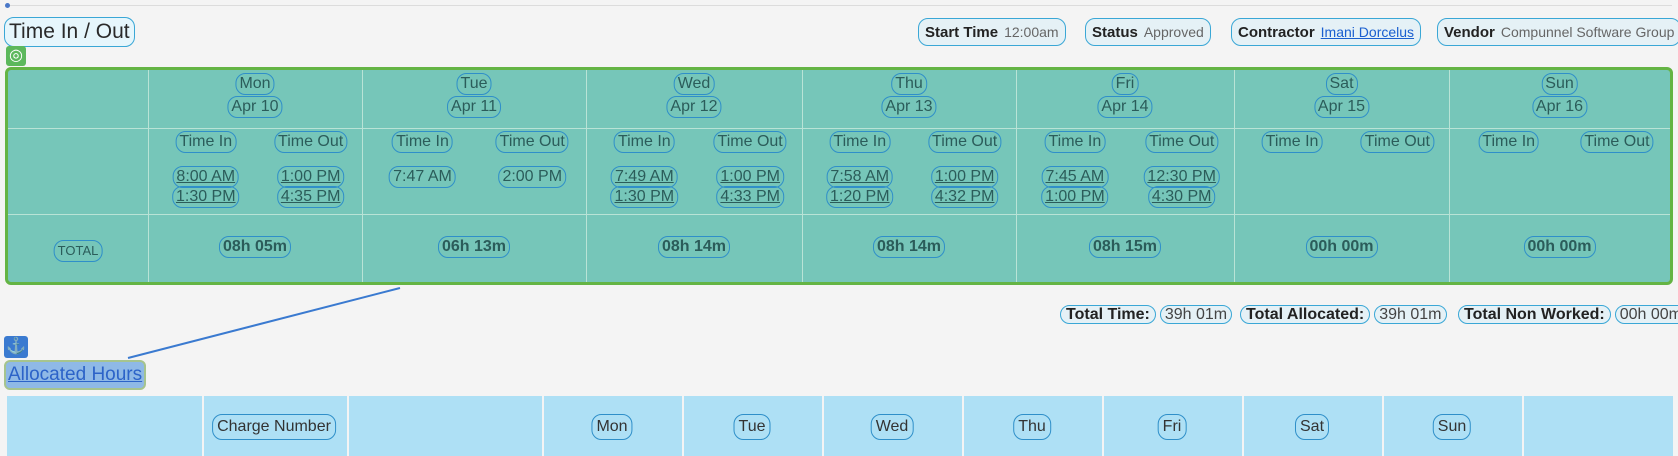  What do you see at coordinates (1032, 427) in the screenshot?
I see `allocated-day-header: Thu` at bounding box center [1032, 427].